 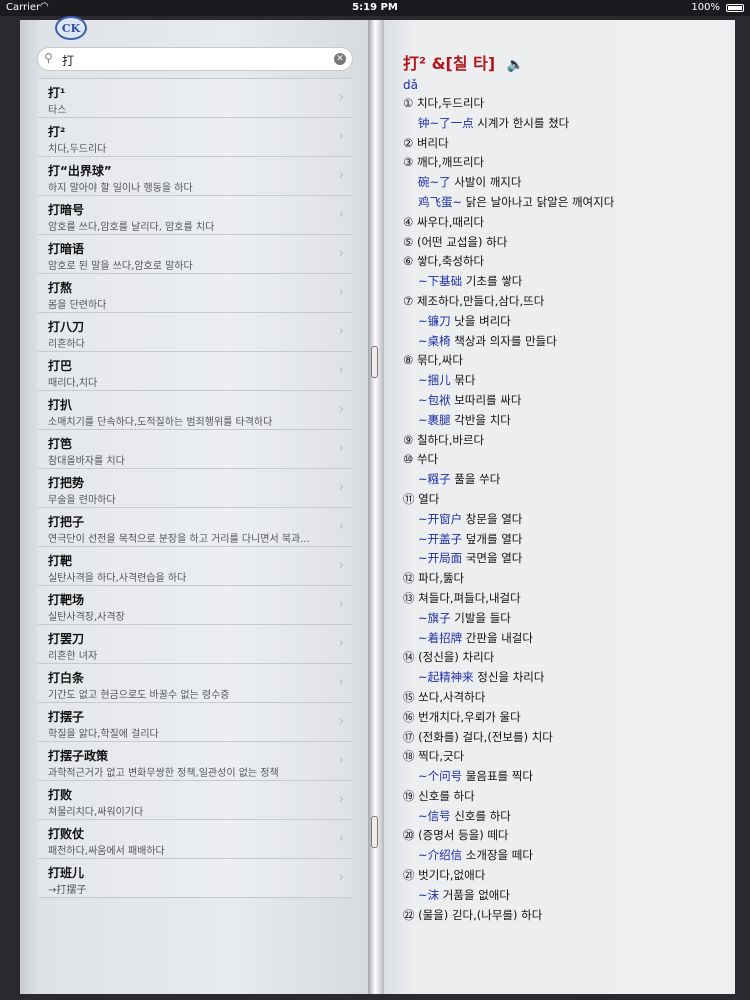 What do you see at coordinates (449, 63) in the screenshot?
I see `entry-title: 打² &[칠 타]` at bounding box center [449, 63].